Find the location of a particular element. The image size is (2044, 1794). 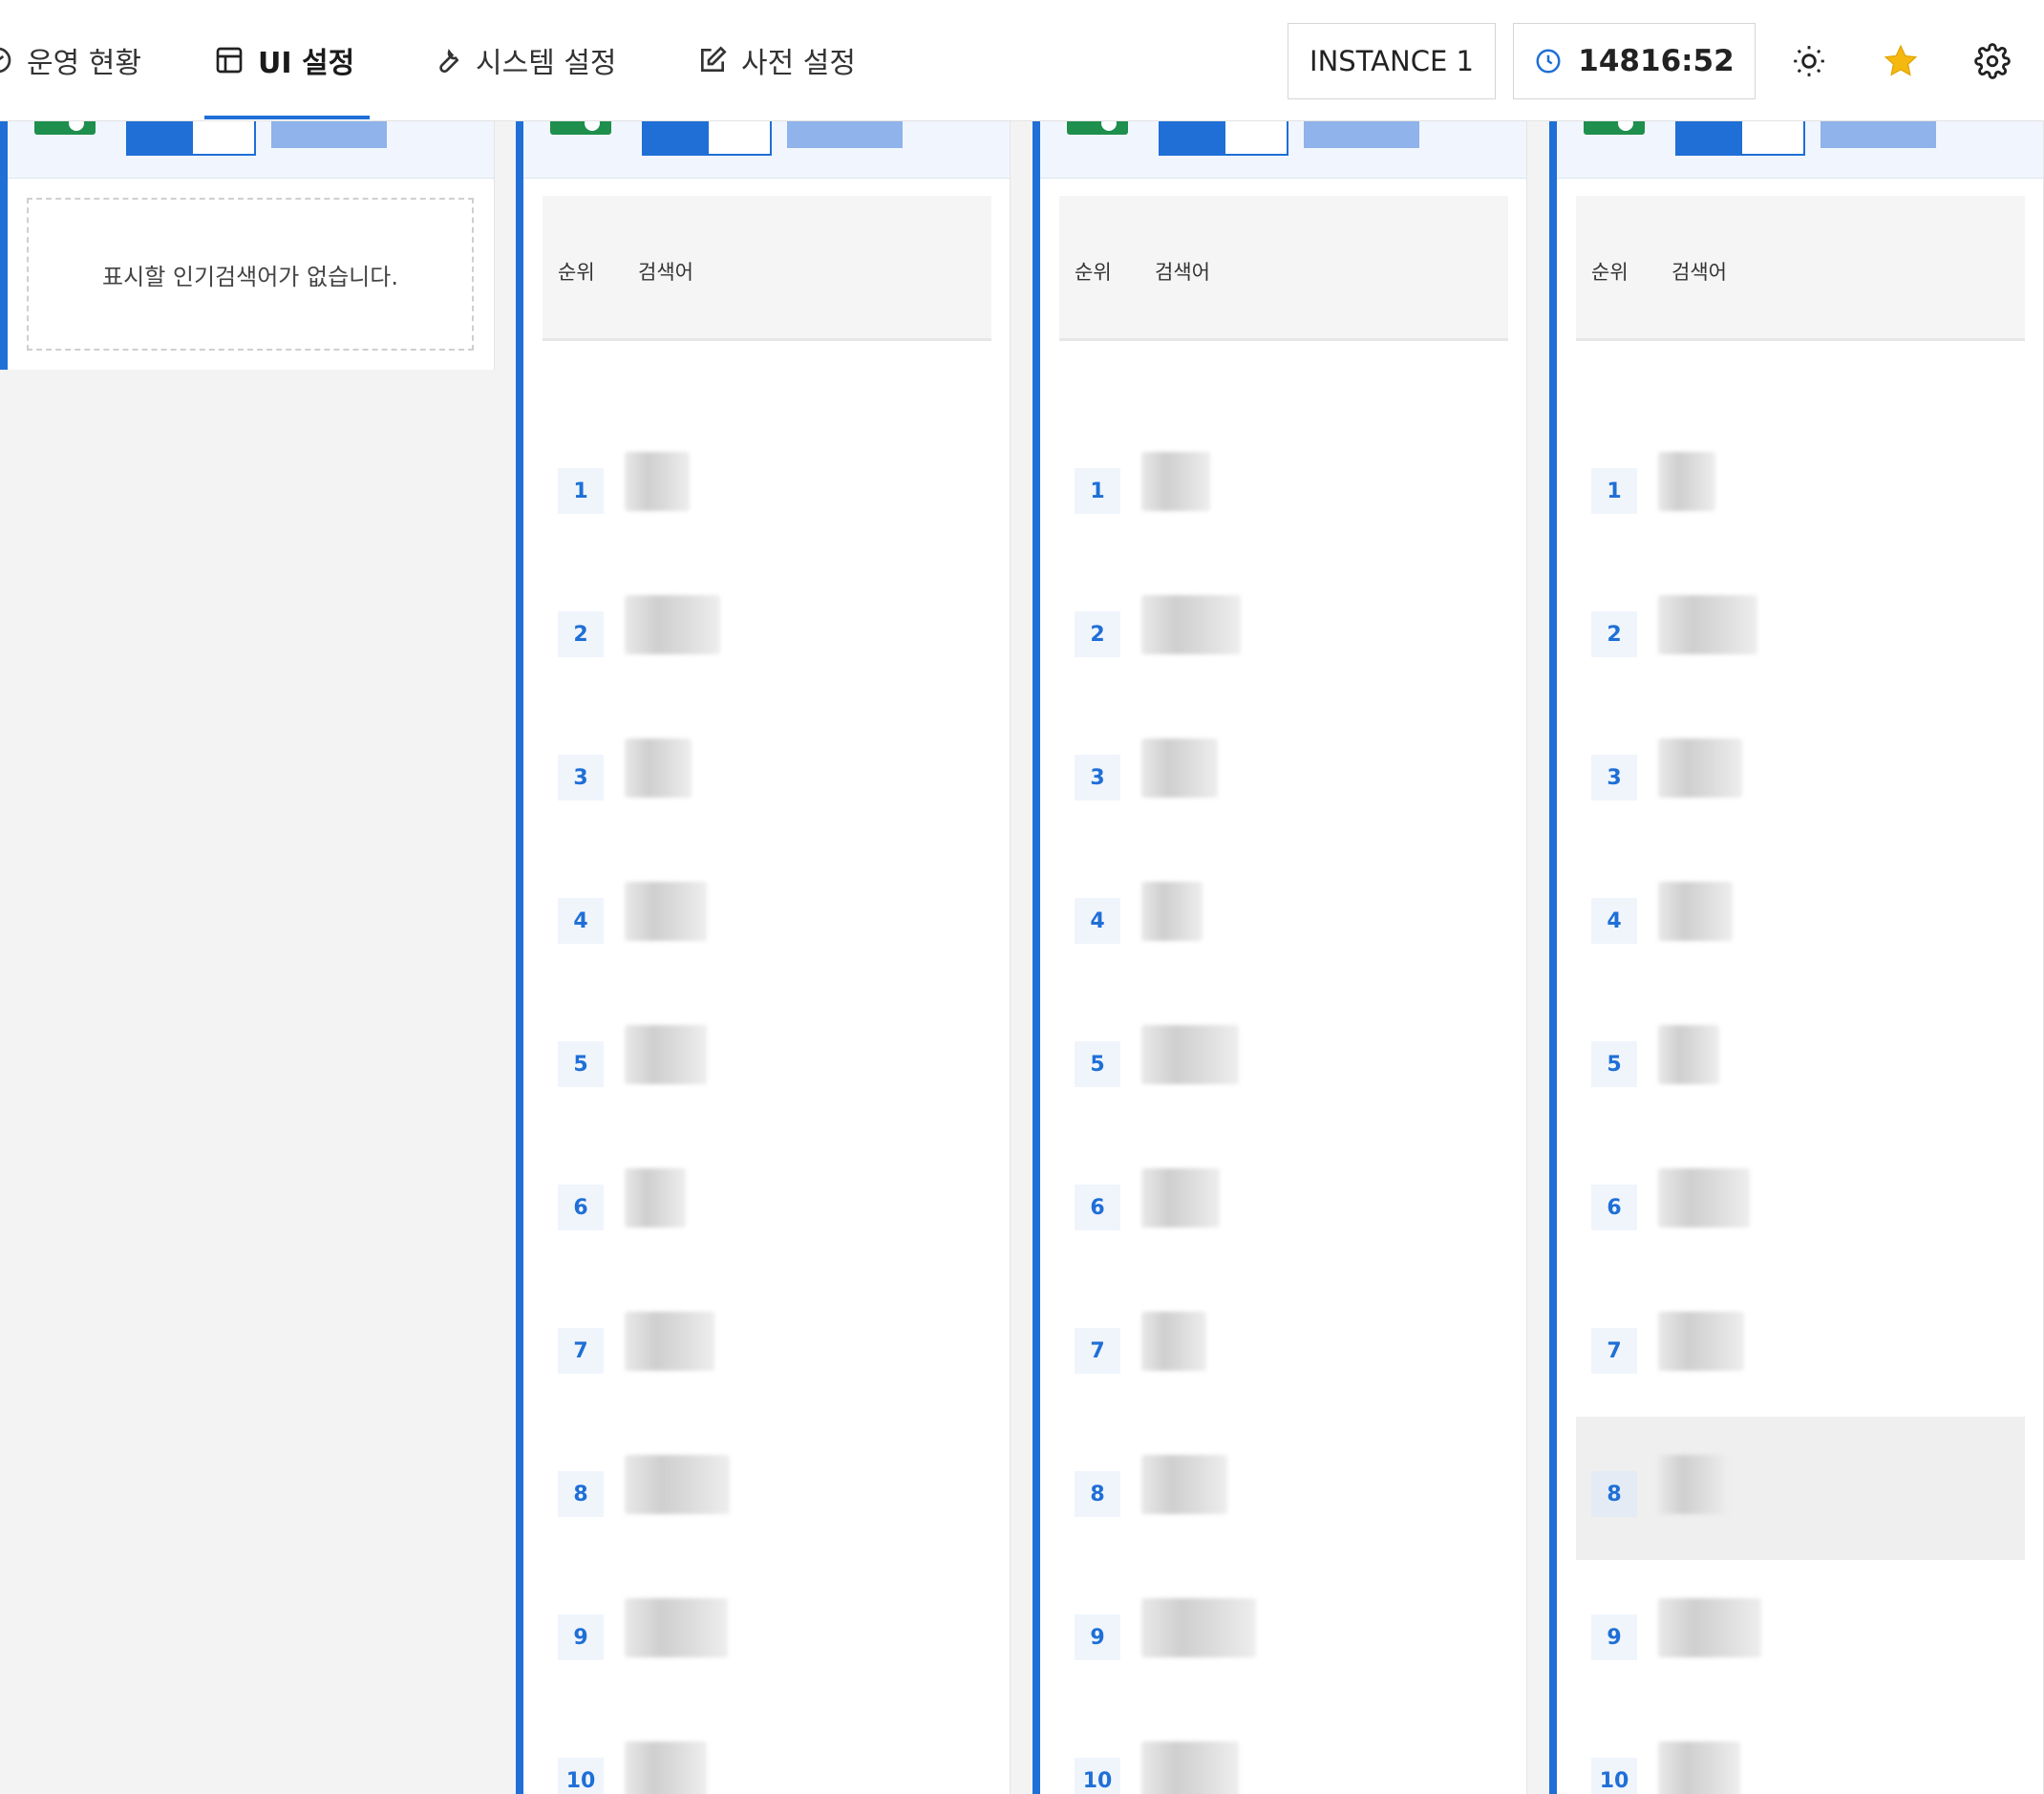

ranking-panel-1: 표시할 인기검색어가 없습니다. is located at coordinates (248, 245).